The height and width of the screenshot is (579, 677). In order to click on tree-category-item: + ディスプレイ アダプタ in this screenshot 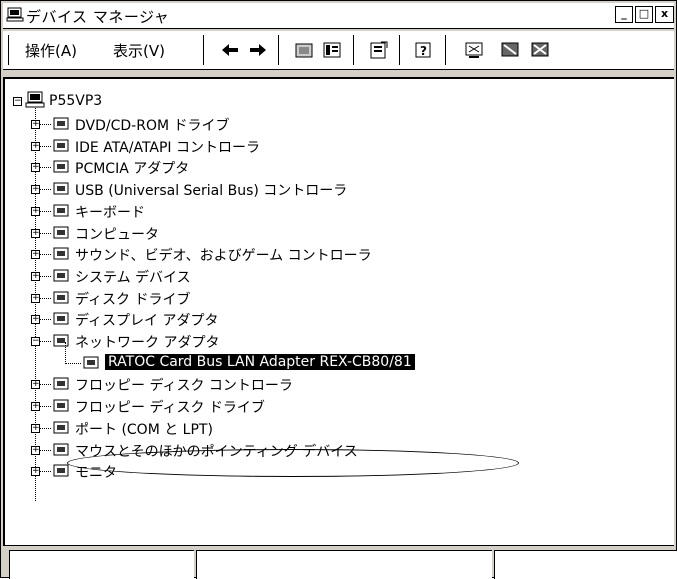, I will do `click(325, 319)`.